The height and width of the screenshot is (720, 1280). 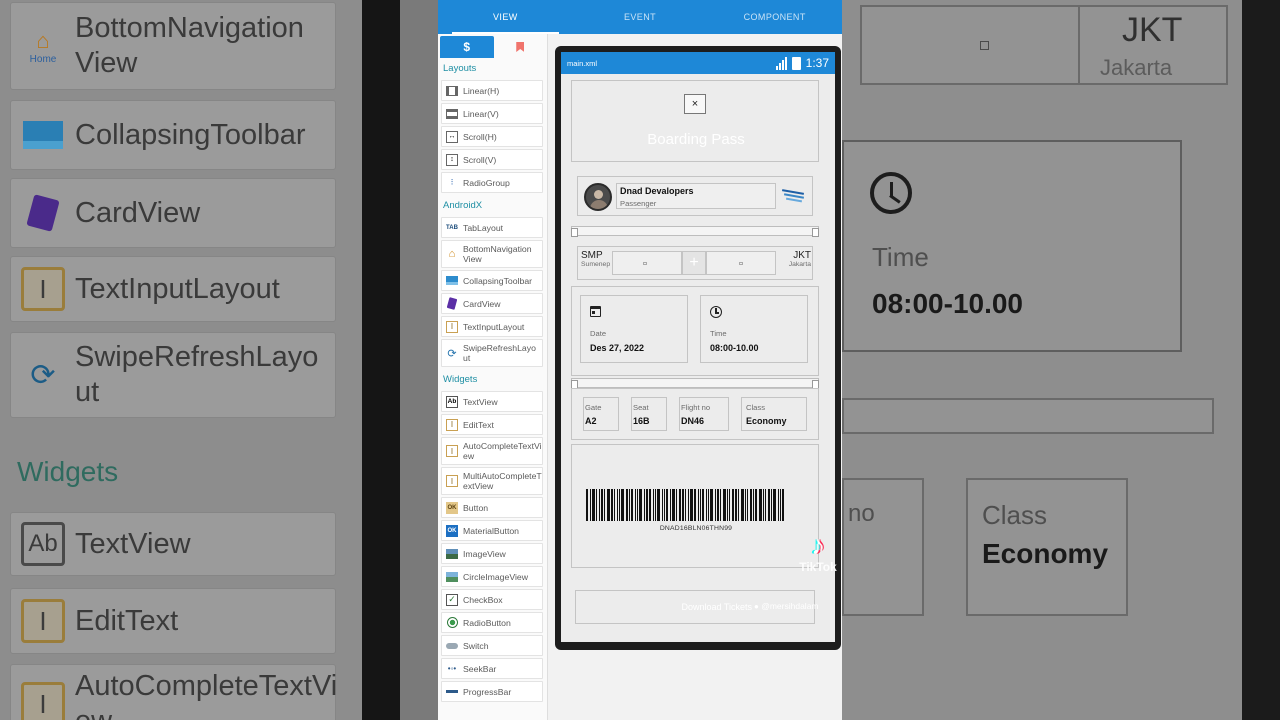 What do you see at coordinates (492, 576) in the screenshot?
I see `palette-item-circleimageview: CircleImageView` at bounding box center [492, 576].